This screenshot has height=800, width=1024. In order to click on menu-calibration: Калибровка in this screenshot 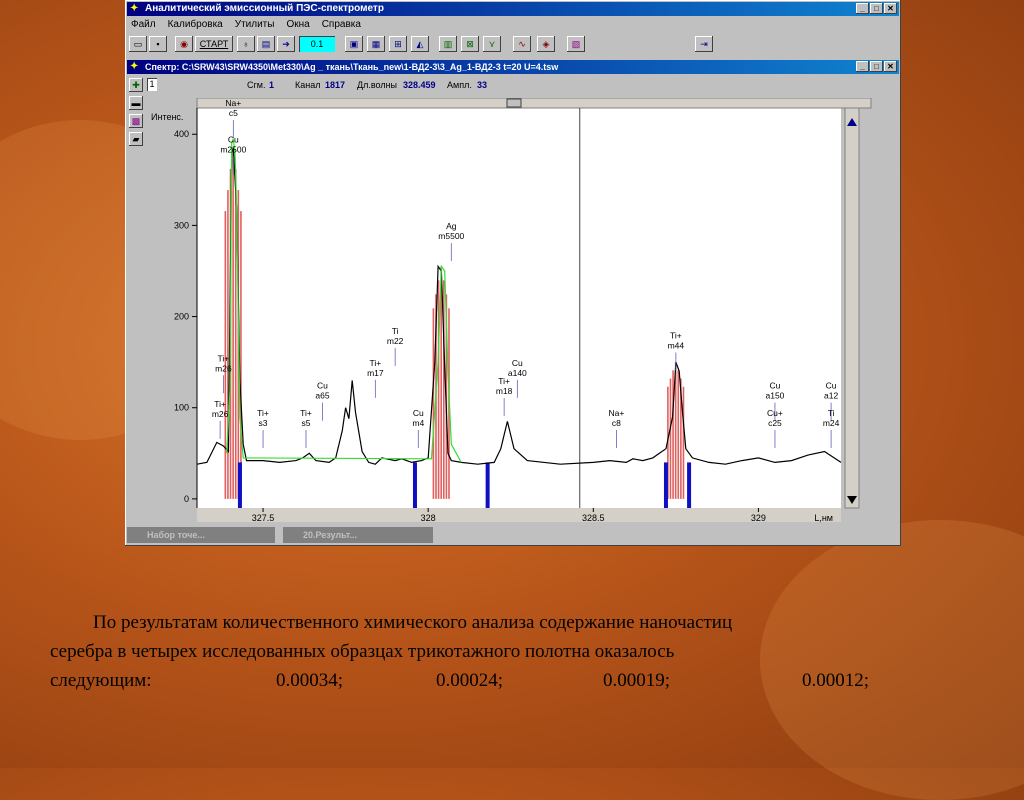, I will do `click(195, 24)`.